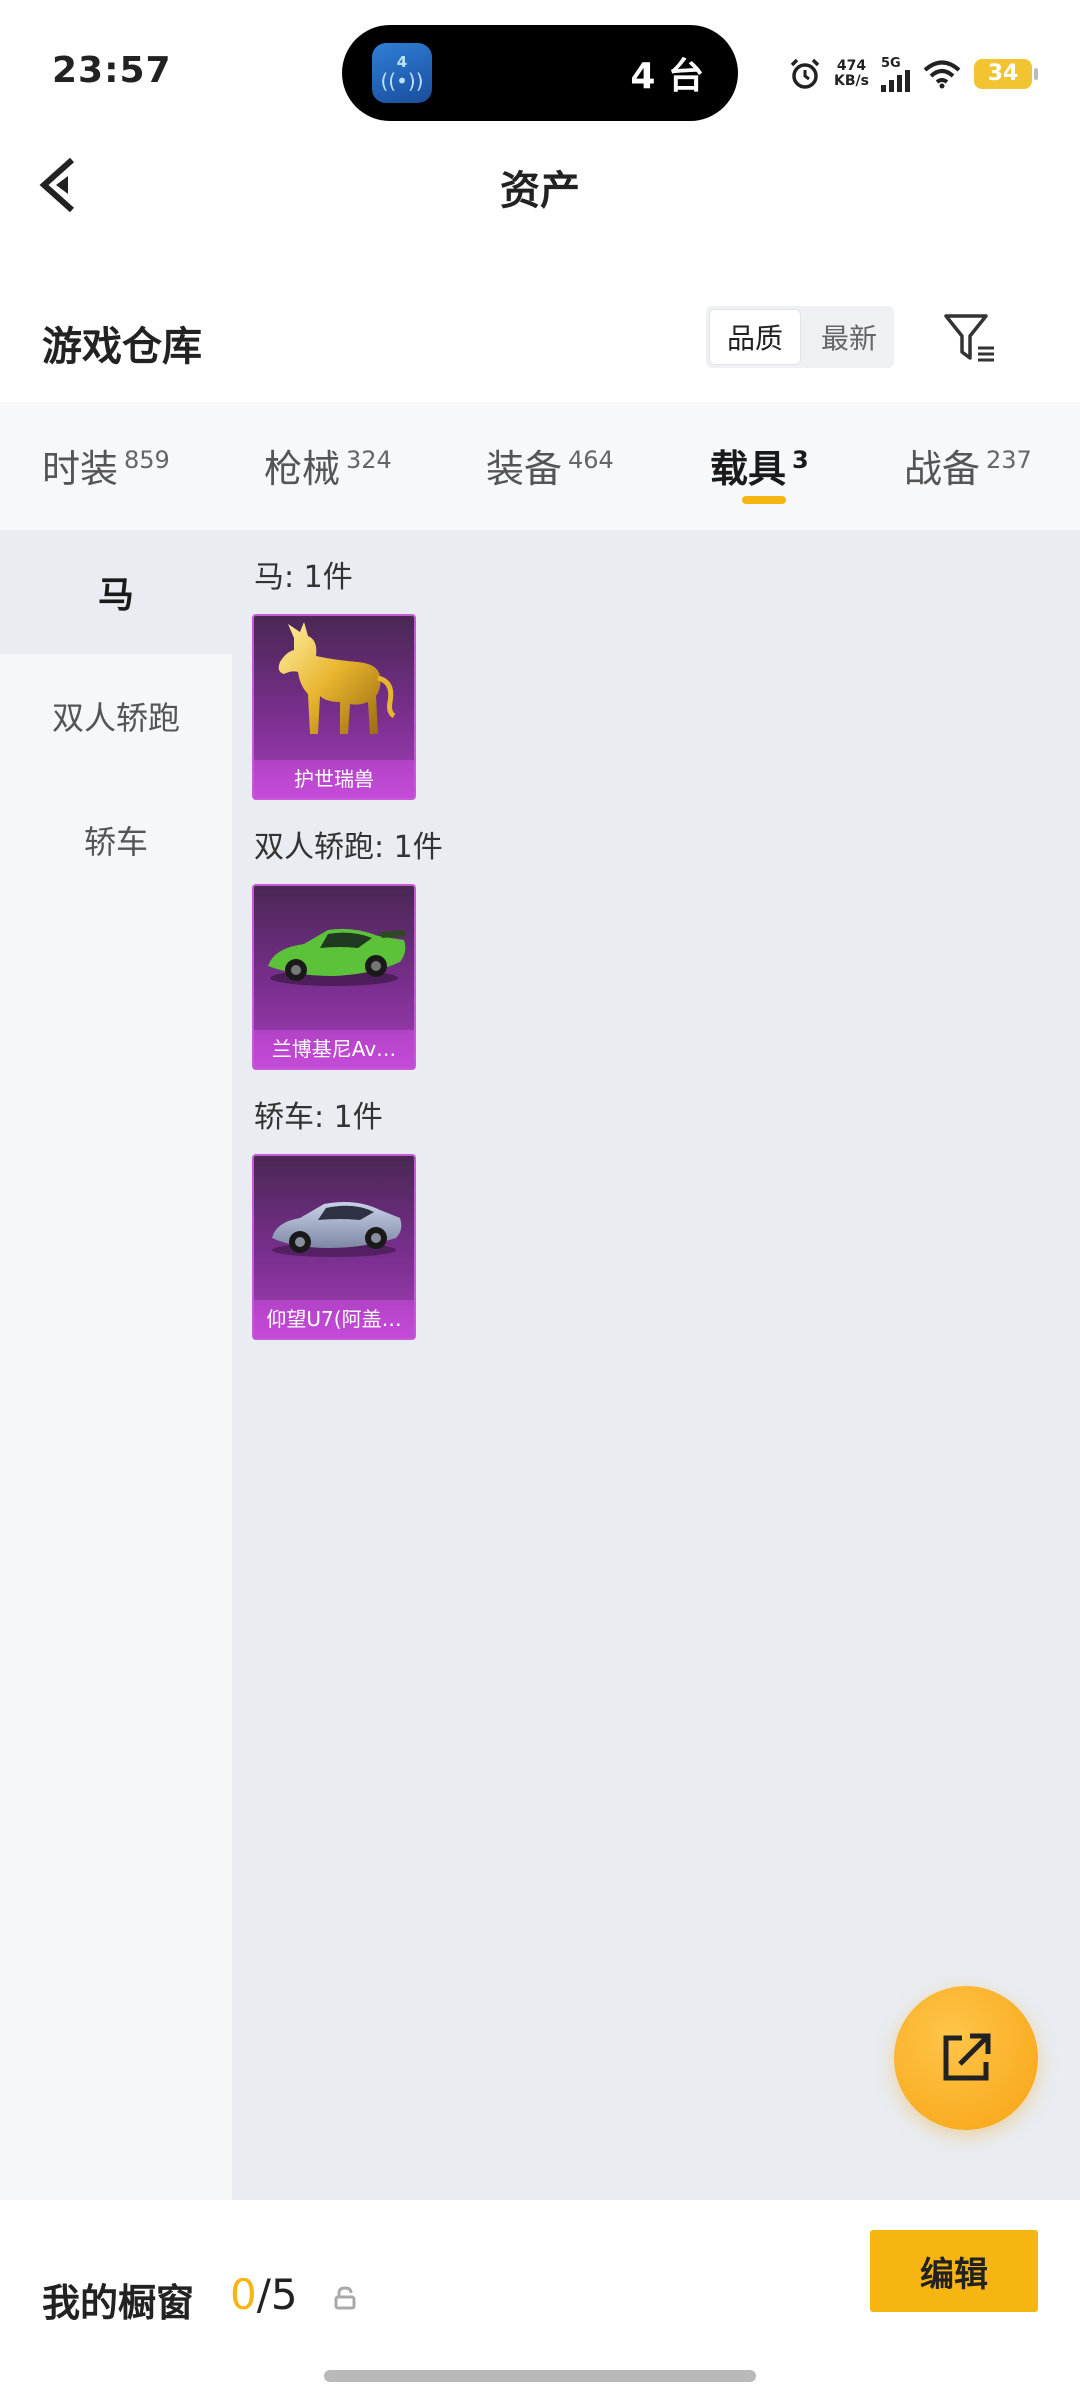 Image resolution: width=1080 pixels, height=2400 pixels. What do you see at coordinates (895, 74) in the screenshot?
I see `cellular-signal-icon: 5G` at bounding box center [895, 74].